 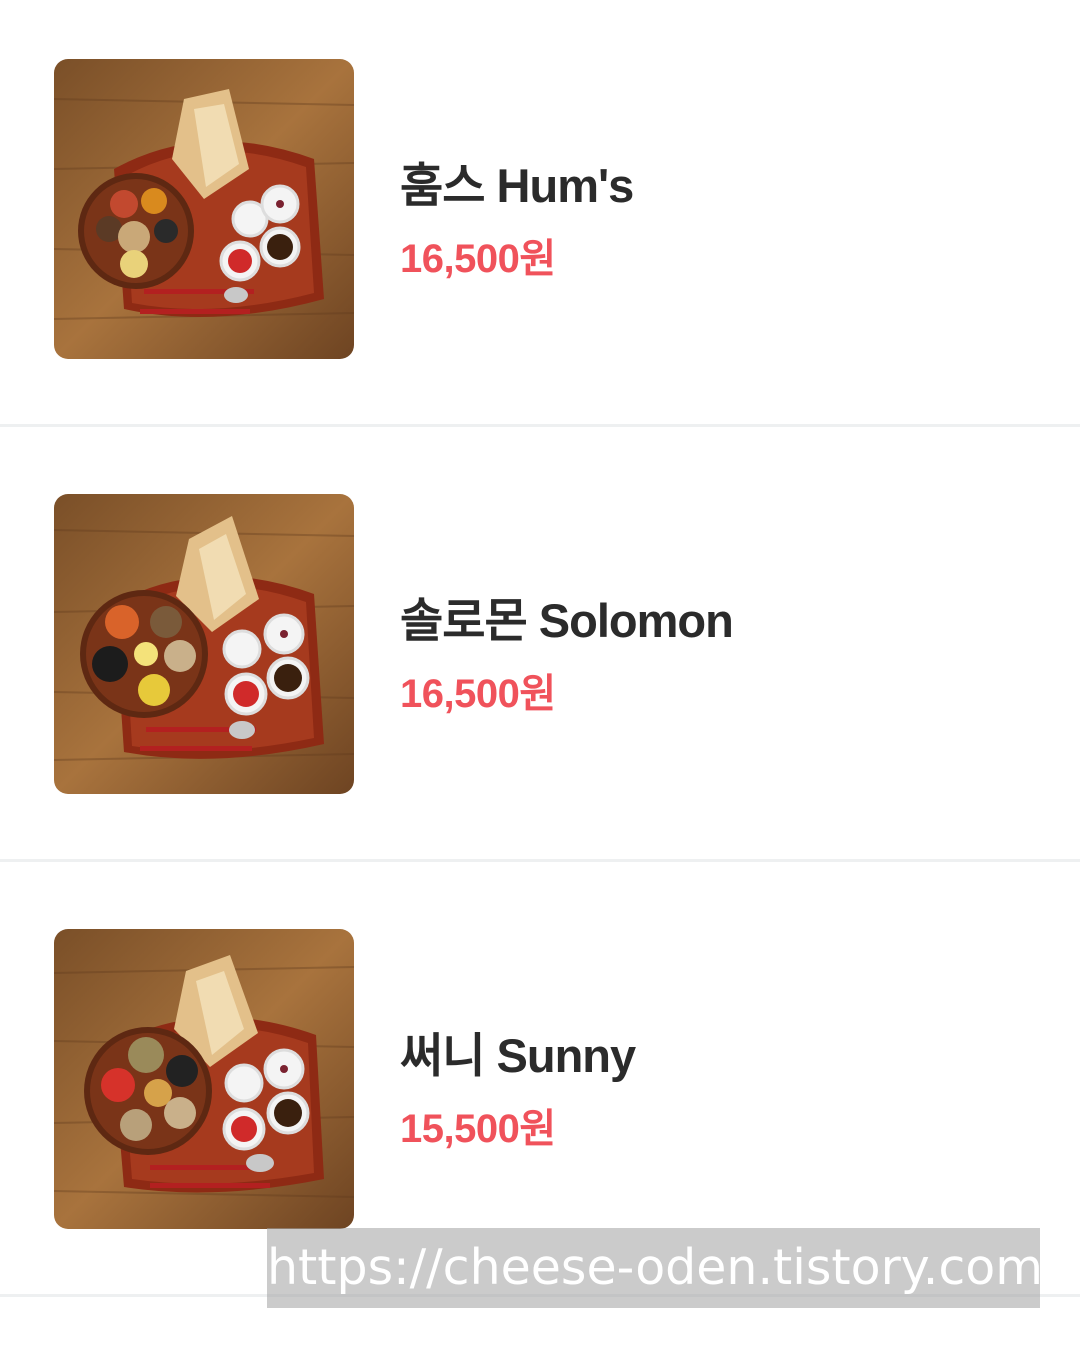 What do you see at coordinates (518, 1055) in the screenshot?
I see `menu-item-name: 써니 Sunny` at bounding box center [518, 1055].